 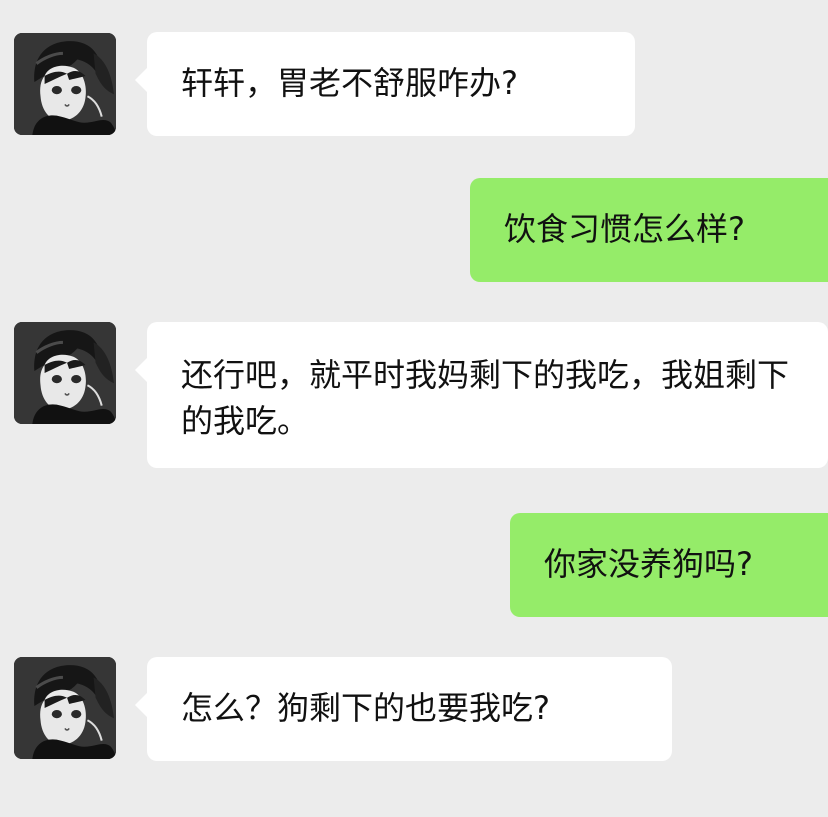 I want to click on incoming-message-2: 还行吧，就平时我妈剩下的我吃，我姐剩下的我吃。, so click(x=481, y=395).